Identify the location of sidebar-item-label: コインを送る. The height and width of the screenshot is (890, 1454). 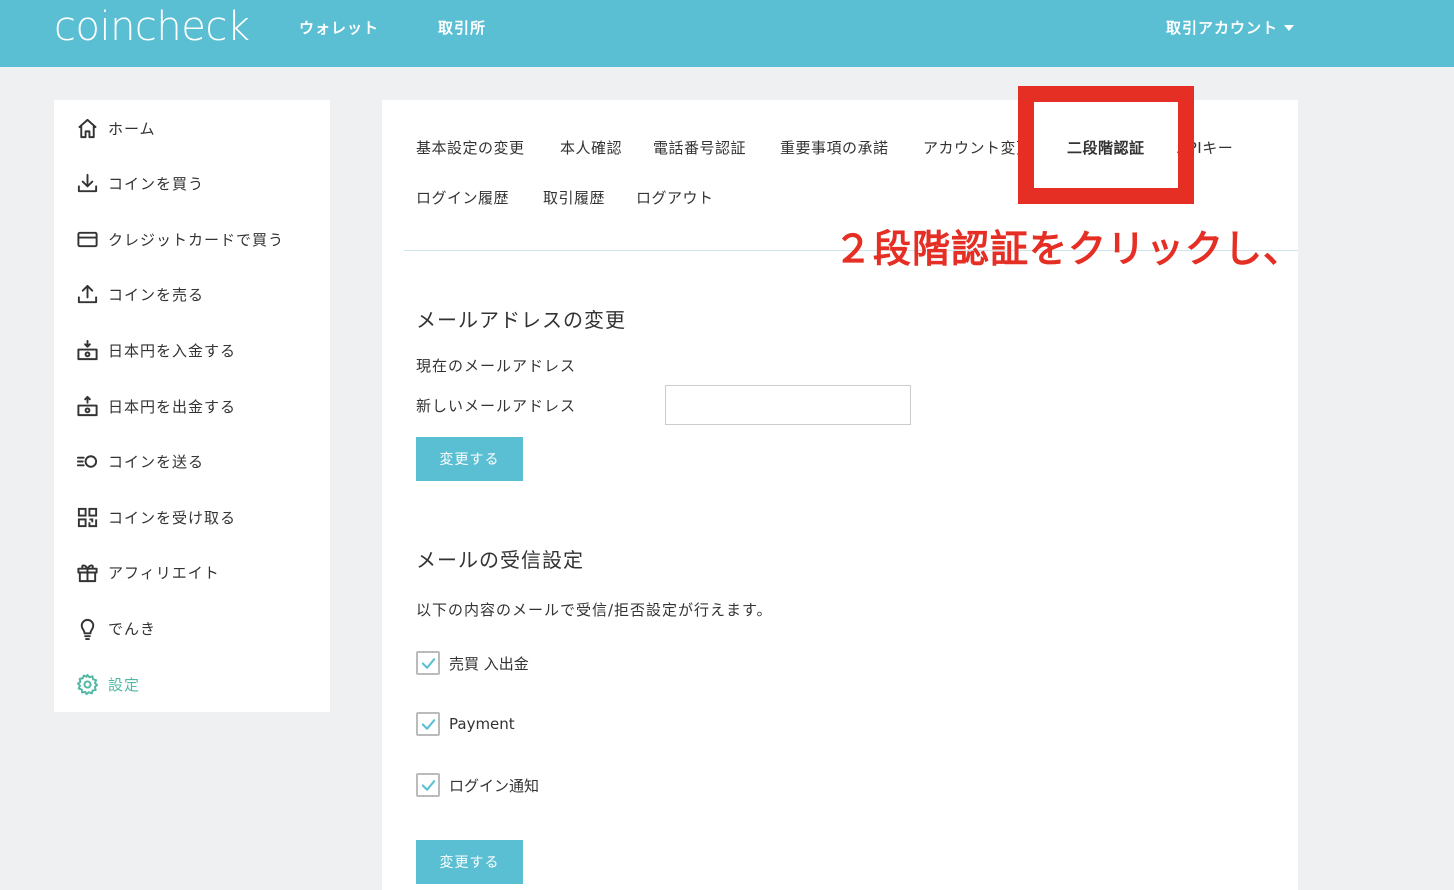
(156, 461).